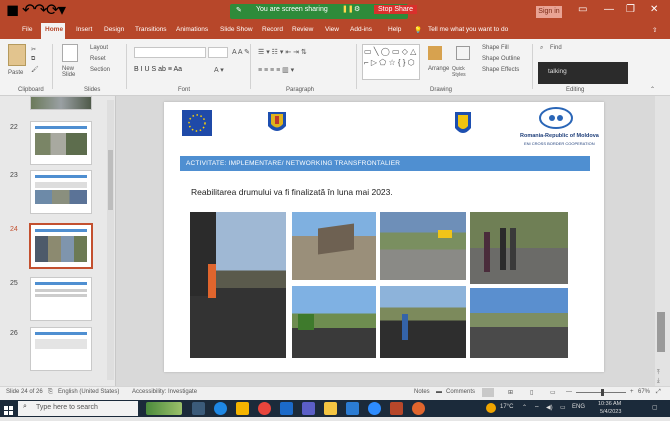 The width and height of the screenshot is (670, 421). Describe the element at coordinates (35, 69) in the screenshot. I see `format-painter-icon: 🖌` at that location.